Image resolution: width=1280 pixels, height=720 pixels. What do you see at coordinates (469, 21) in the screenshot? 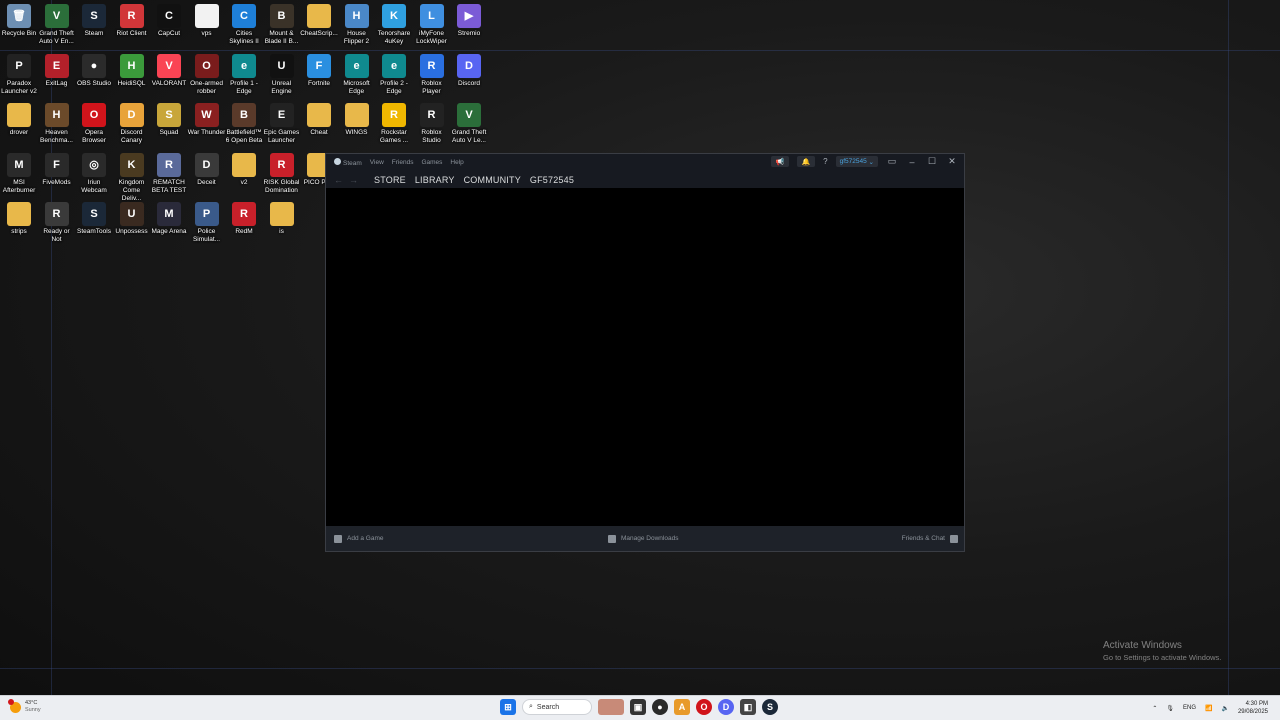
I see `desktop-icon: ▶ Stremio` at bounding box center [469, 21].